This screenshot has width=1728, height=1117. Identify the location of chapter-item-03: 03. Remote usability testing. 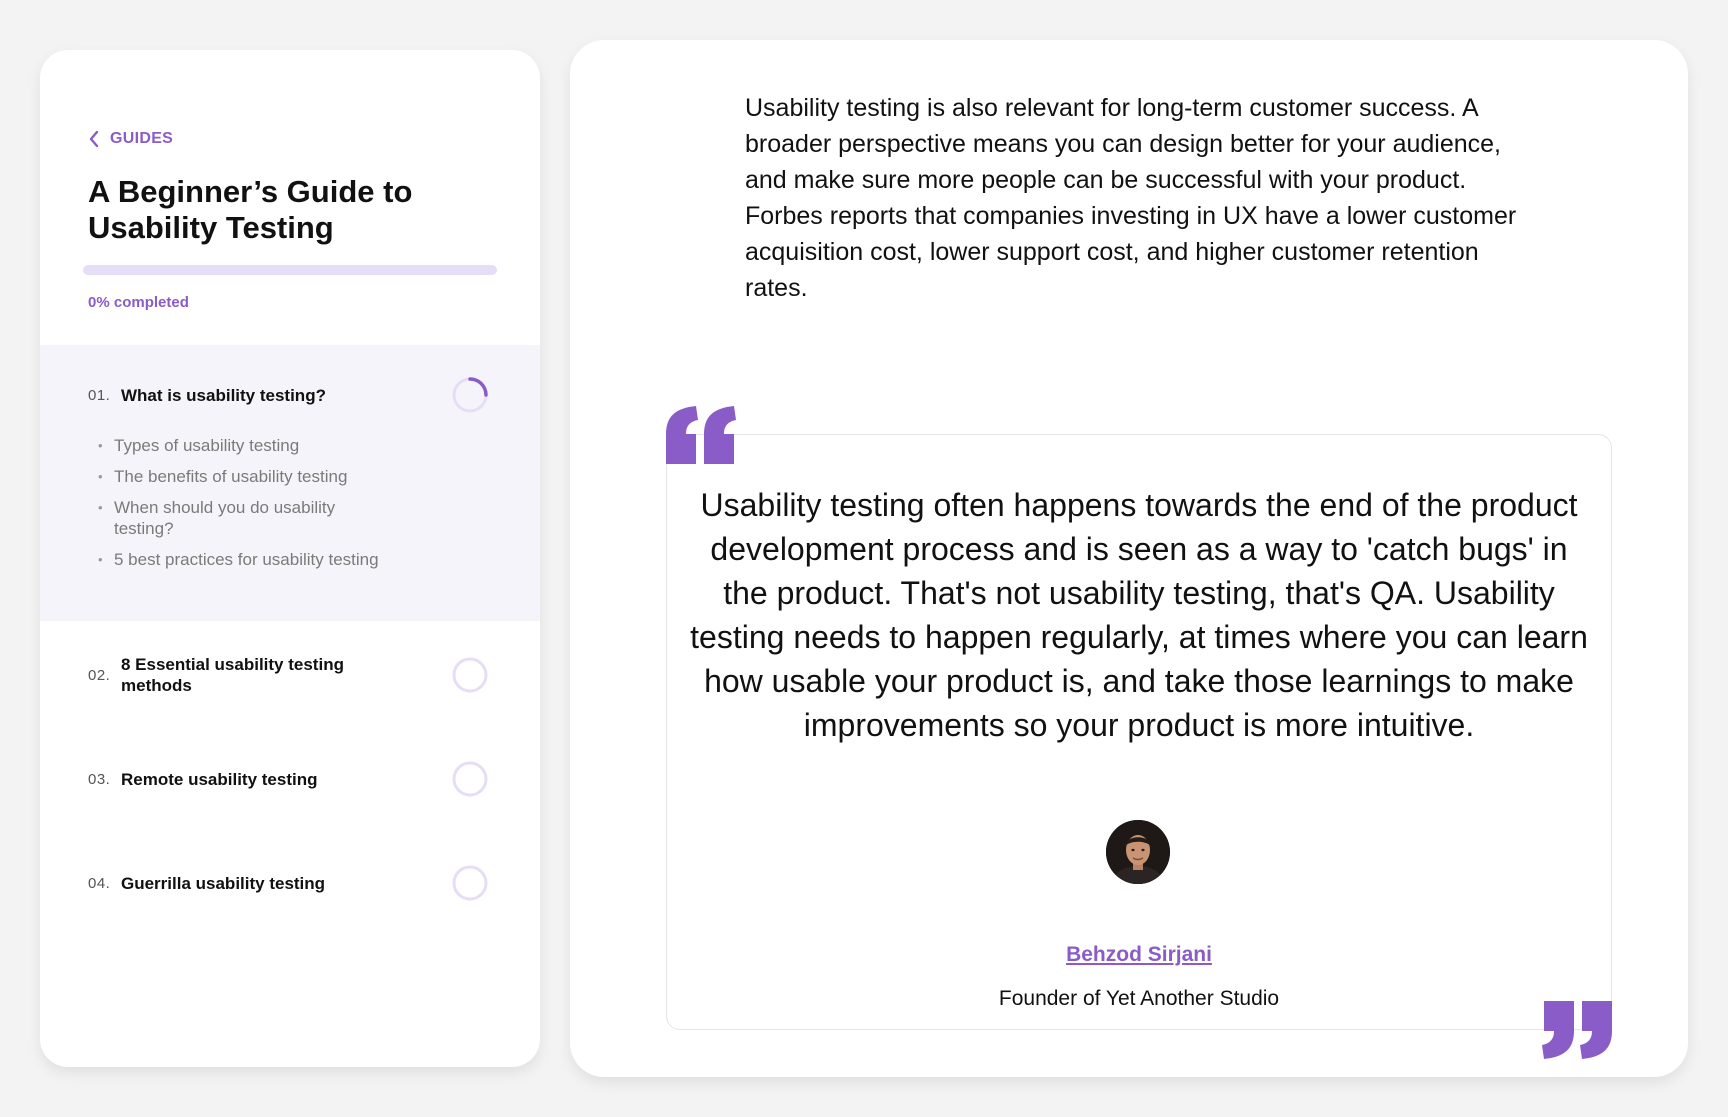
(290, 779).